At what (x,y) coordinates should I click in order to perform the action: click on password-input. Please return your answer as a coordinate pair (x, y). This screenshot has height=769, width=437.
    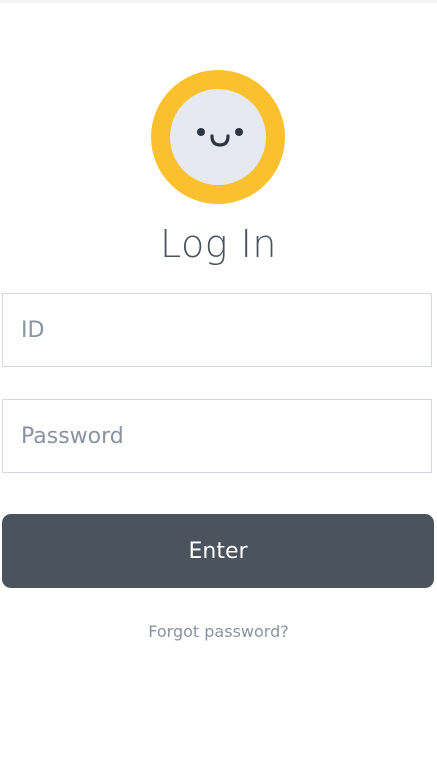
    Looking at the image, I should click on (217, 436).